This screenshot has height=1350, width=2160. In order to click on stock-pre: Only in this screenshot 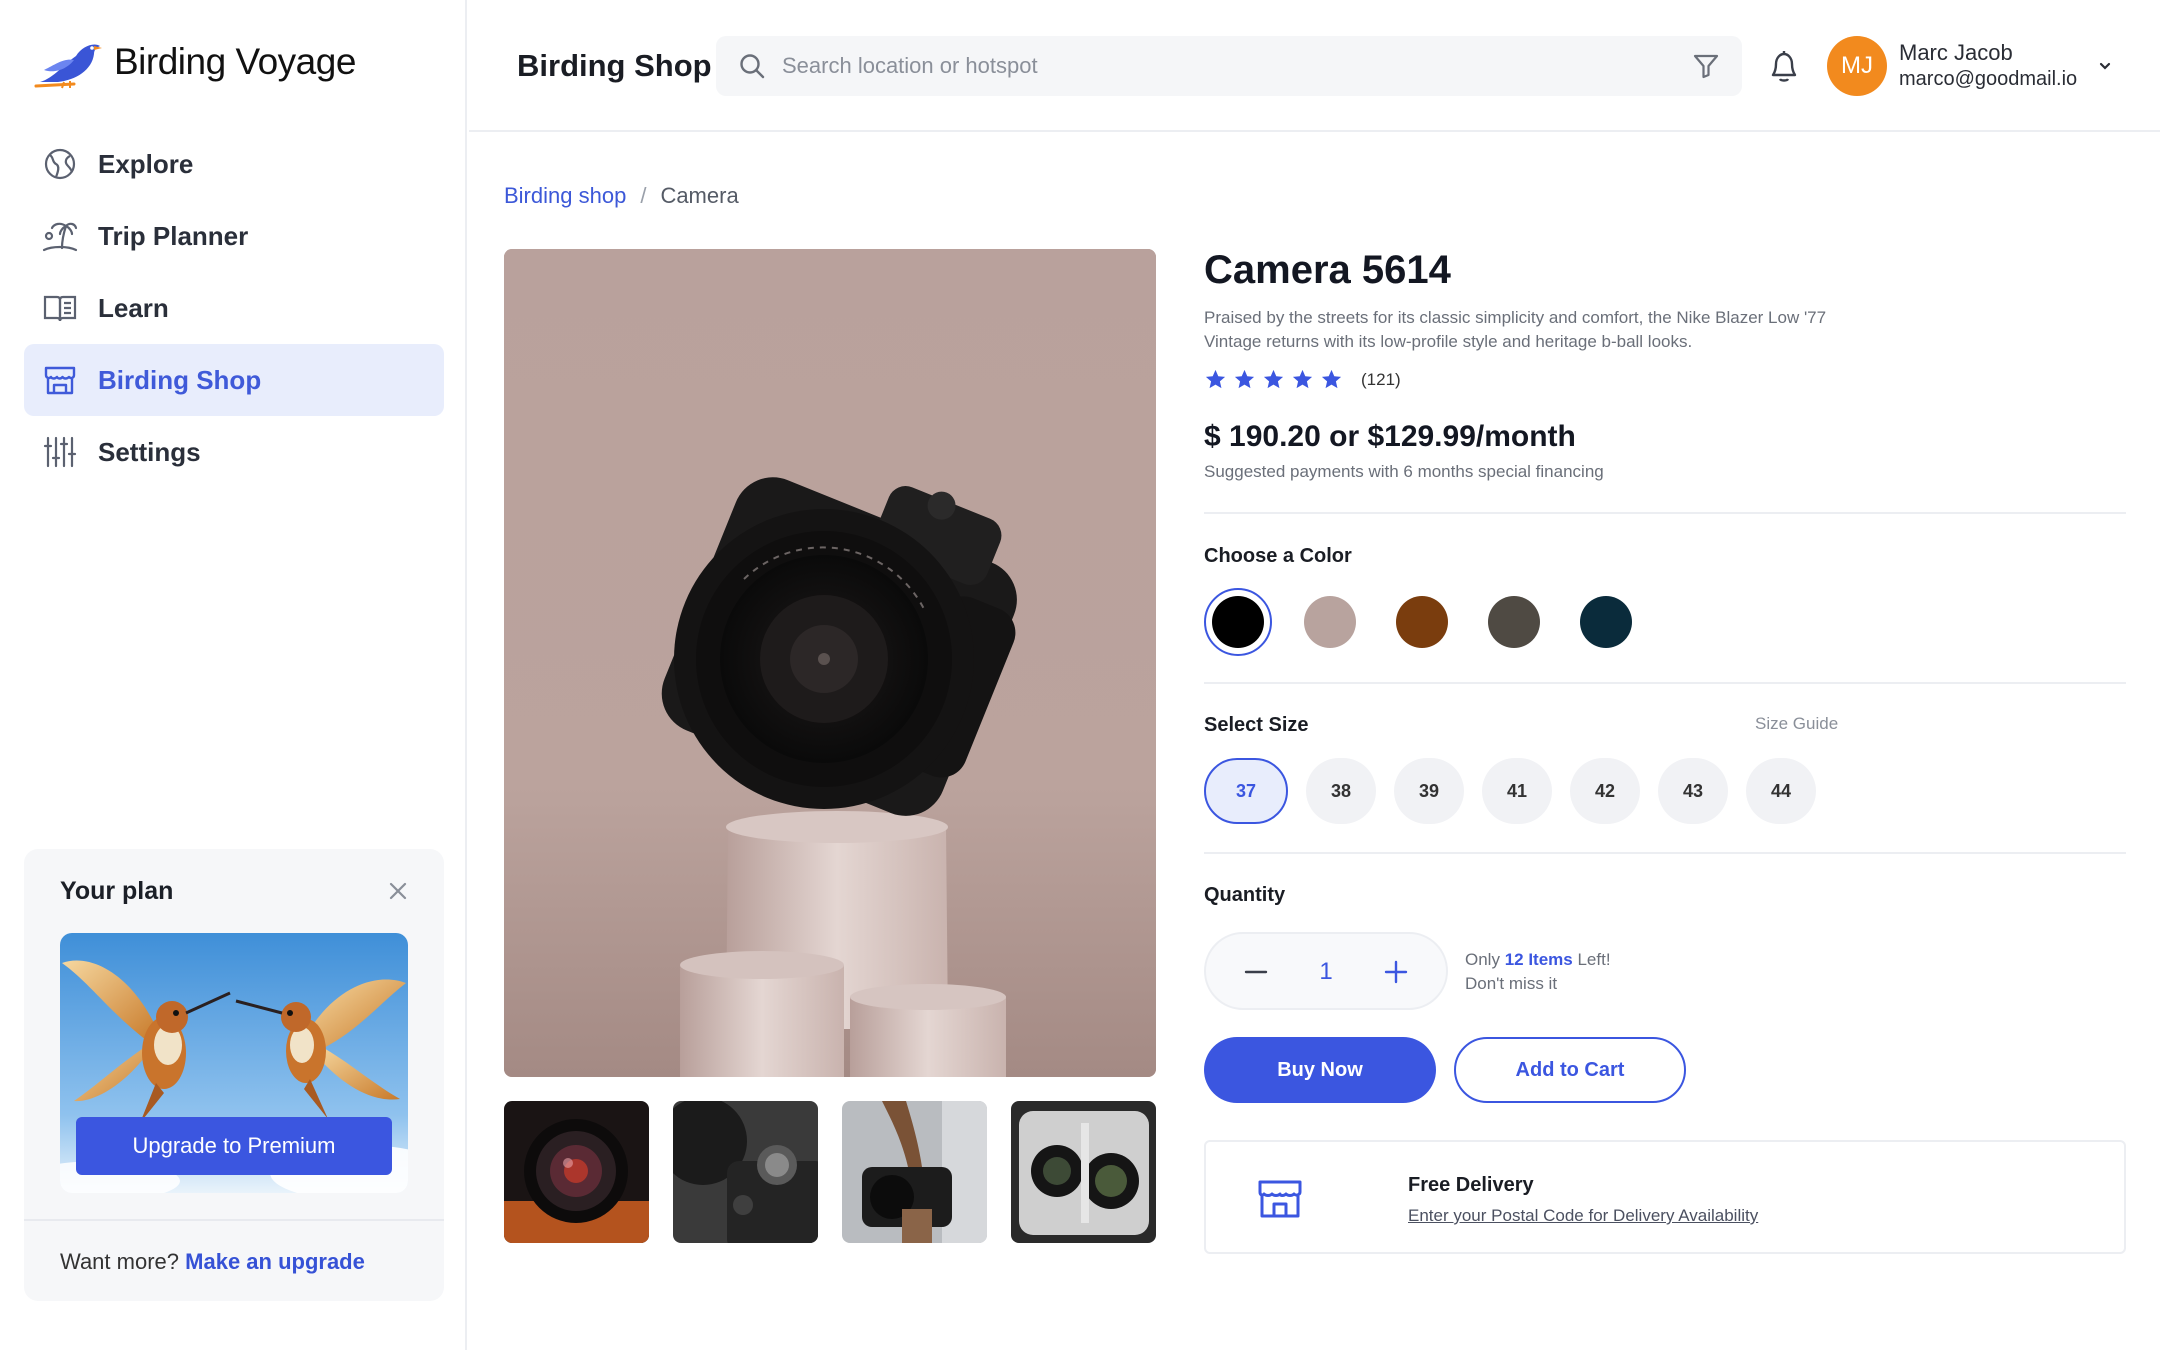, I will do `click(1485, 959)`.